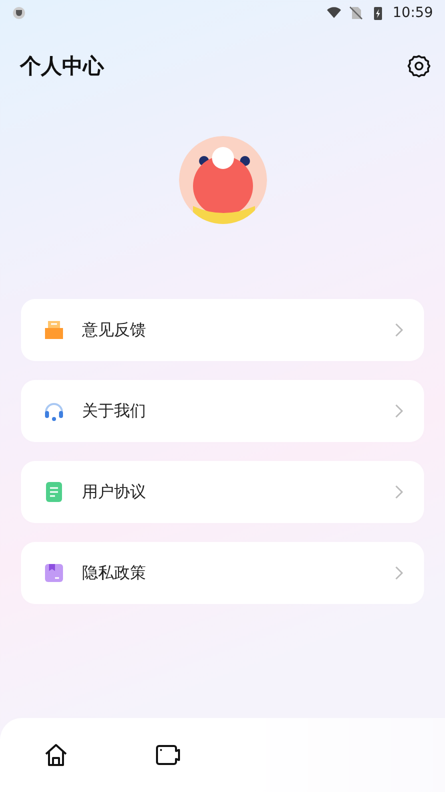  I want to click on menu-item: 意见反馈, so click(222, 330).